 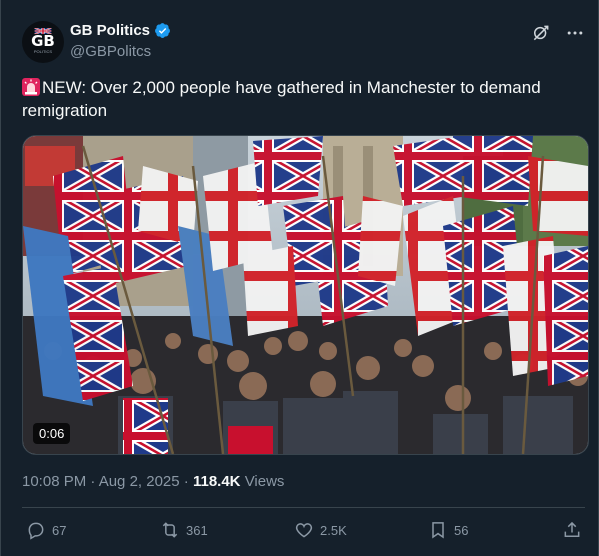 What do you see at coordinates (170, 530) in the screenshot?
I see `repost-icon` at bounding box center [170, 530].